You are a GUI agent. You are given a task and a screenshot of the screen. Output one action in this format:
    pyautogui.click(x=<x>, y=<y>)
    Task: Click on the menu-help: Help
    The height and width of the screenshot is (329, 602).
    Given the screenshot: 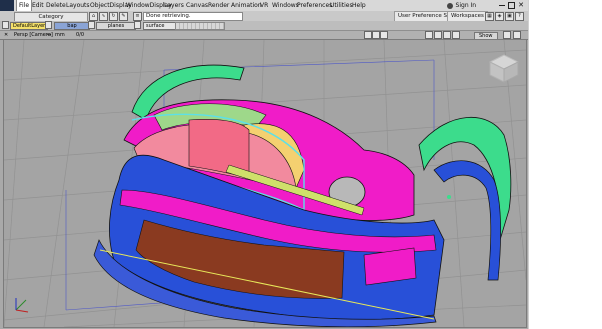 What is the action you would take?
    pyautogui.click(x=359, y=5)
    